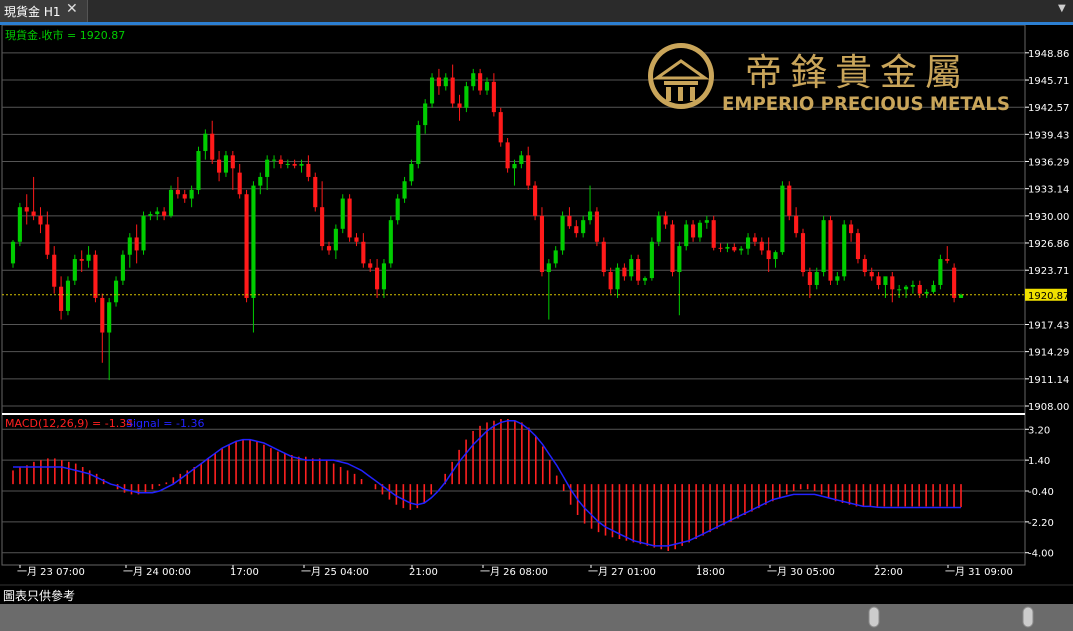 This screenshot has height=631, width=1073. I want to click on close-icon: ✕, so click(72, 9).